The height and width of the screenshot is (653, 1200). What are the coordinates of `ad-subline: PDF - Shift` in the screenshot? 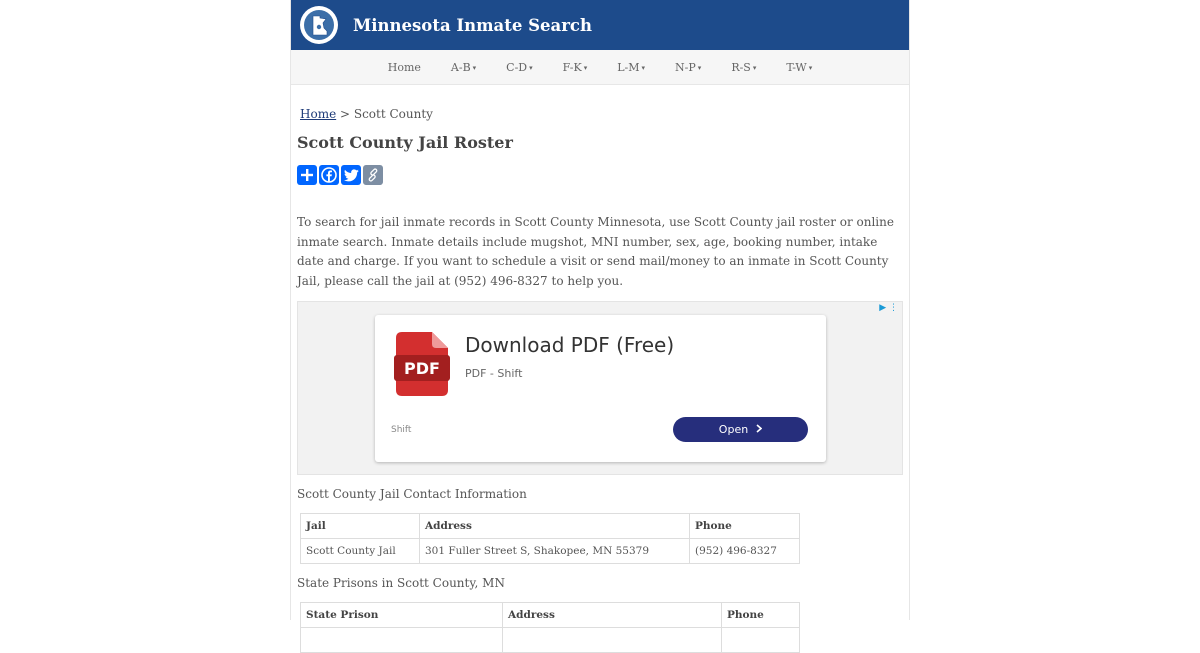 It's located at (494, 373).